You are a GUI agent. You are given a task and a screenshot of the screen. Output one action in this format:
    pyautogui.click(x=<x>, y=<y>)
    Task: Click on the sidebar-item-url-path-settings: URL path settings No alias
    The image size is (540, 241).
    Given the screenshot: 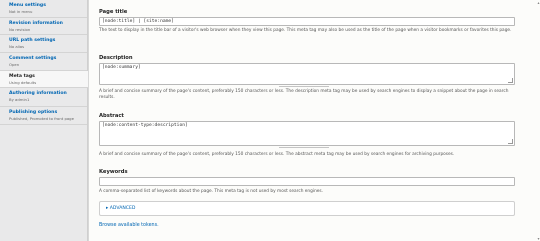 What is the action you would take?
    pyautogui.click(x=43, y=44)
    